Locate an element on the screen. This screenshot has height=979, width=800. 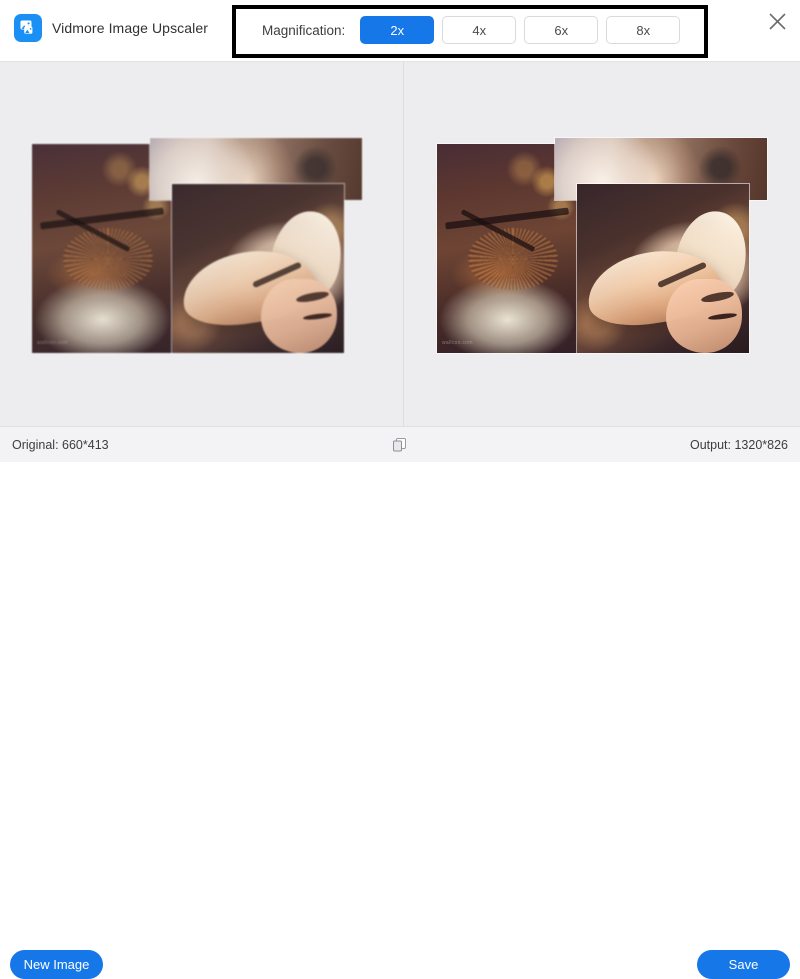
magnification-option-6x: 6x is located at coordinates (561, 30).